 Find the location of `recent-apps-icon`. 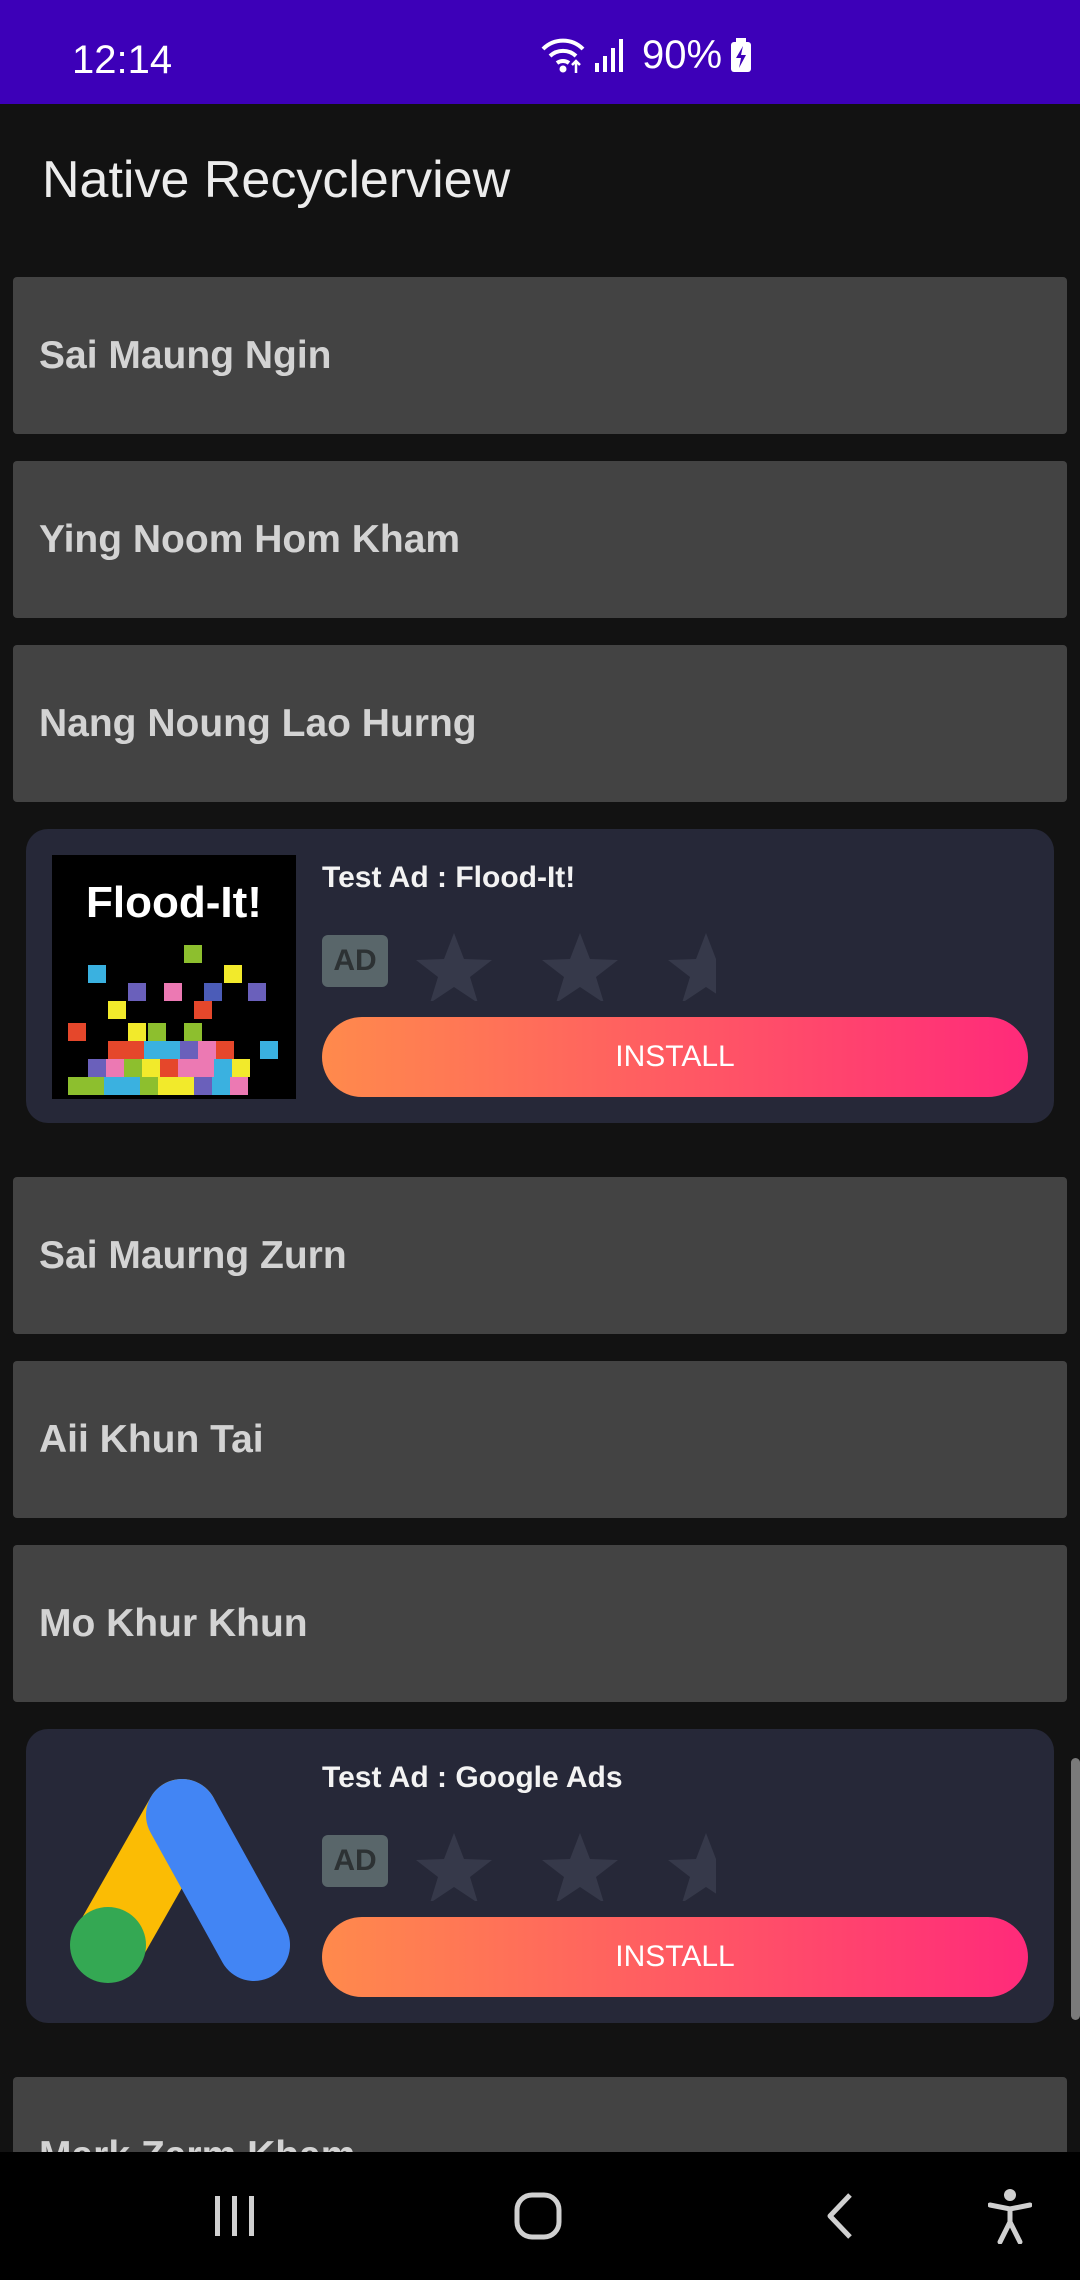

recent-apps-icon is located at coordinates (234, 2216).